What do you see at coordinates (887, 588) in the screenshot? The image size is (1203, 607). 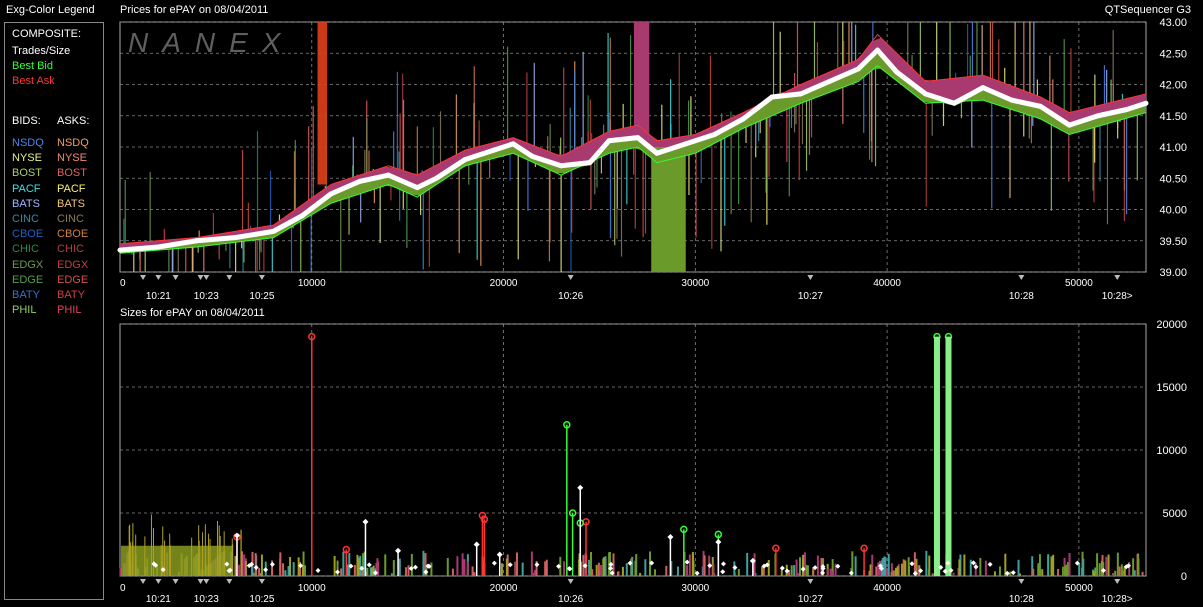 I see `size-x-tick-label: 40000` at bounding box center [887, 588].